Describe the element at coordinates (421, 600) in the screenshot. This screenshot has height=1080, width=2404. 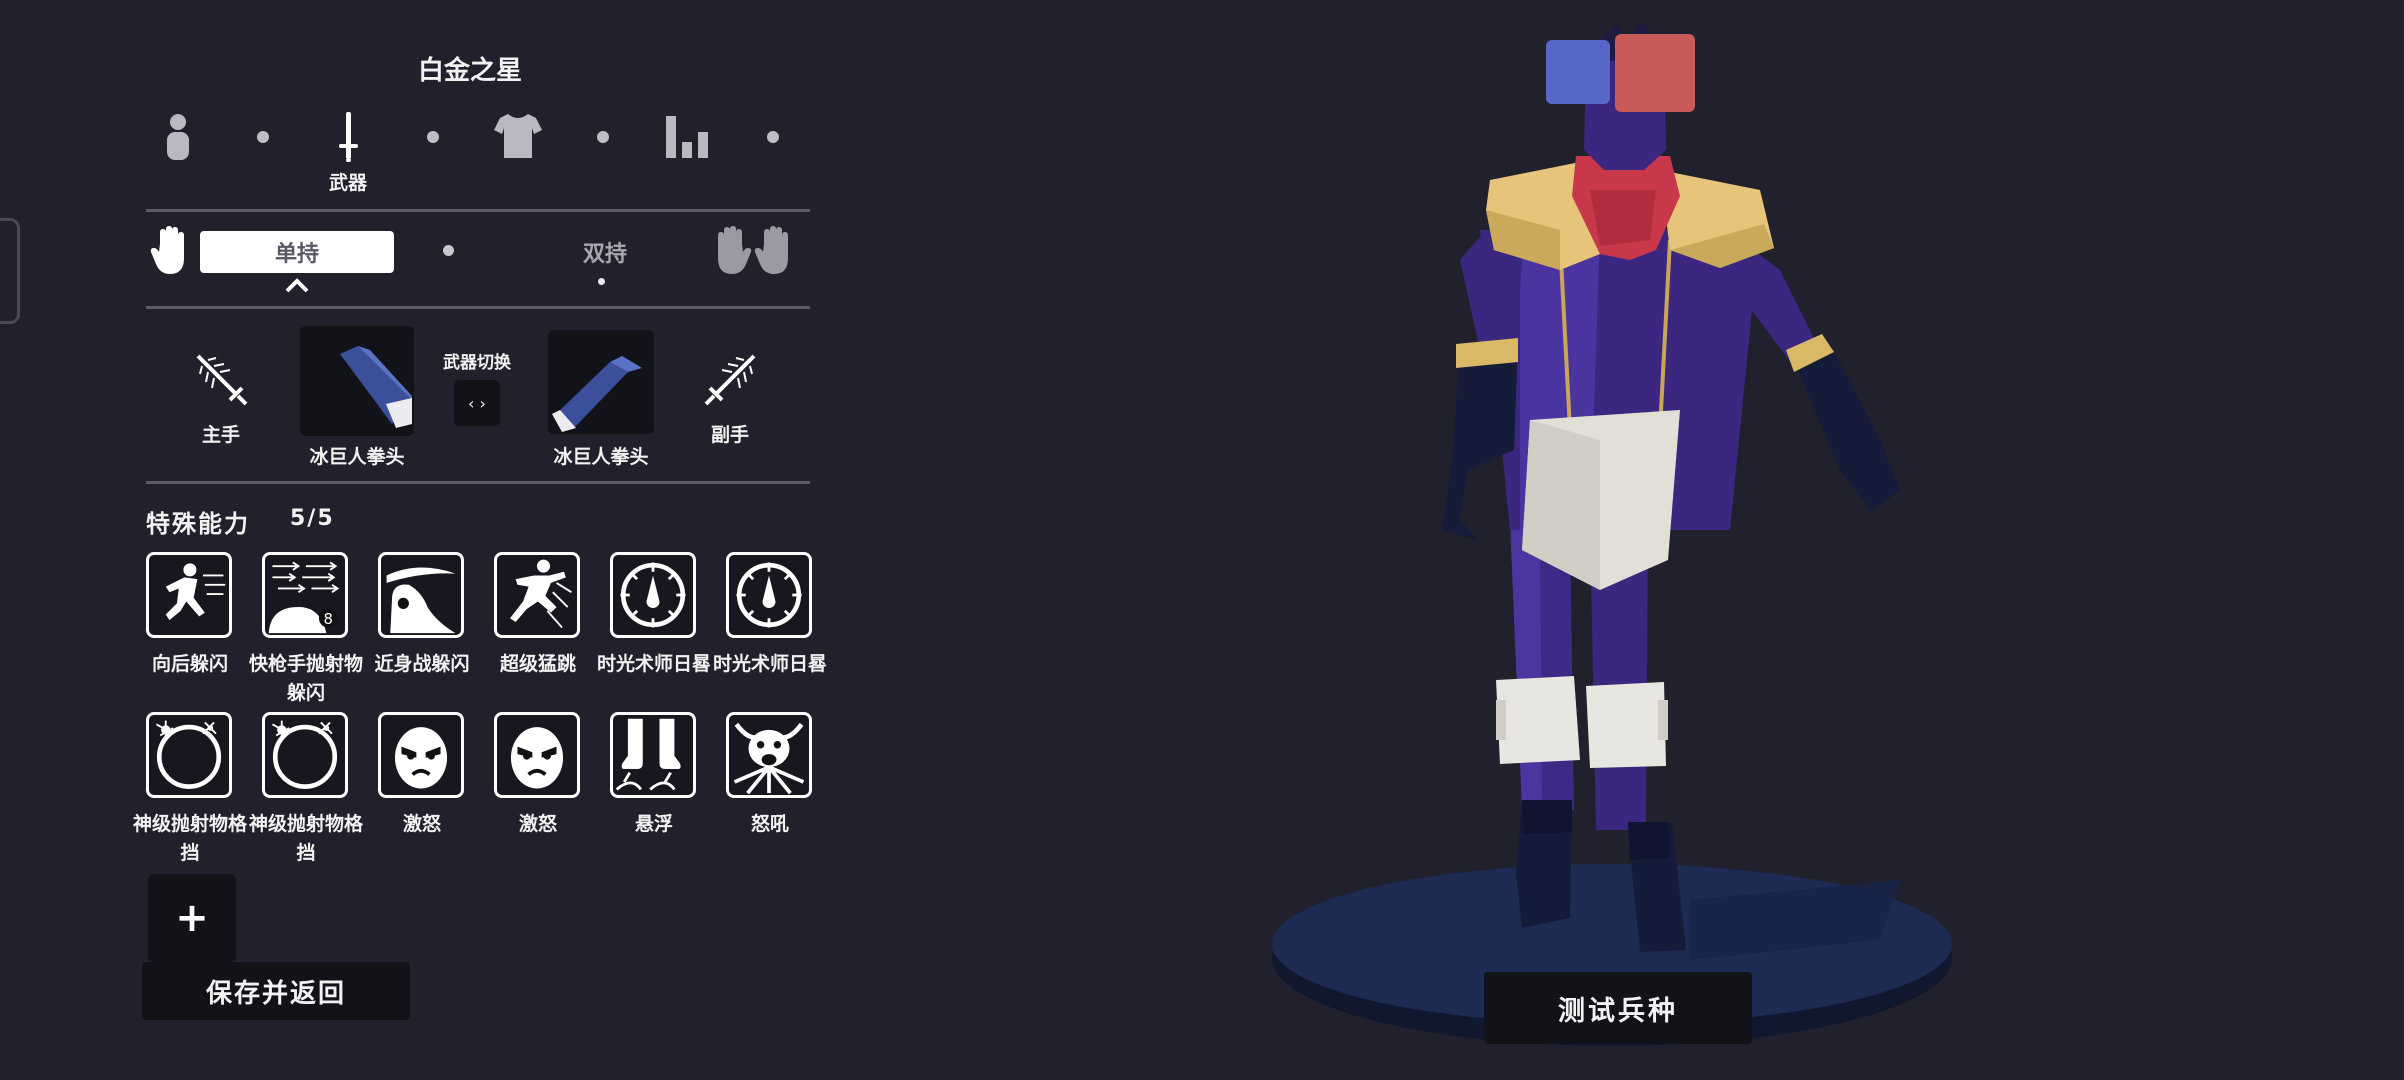
I see `melee-dodge-icon` at that location.